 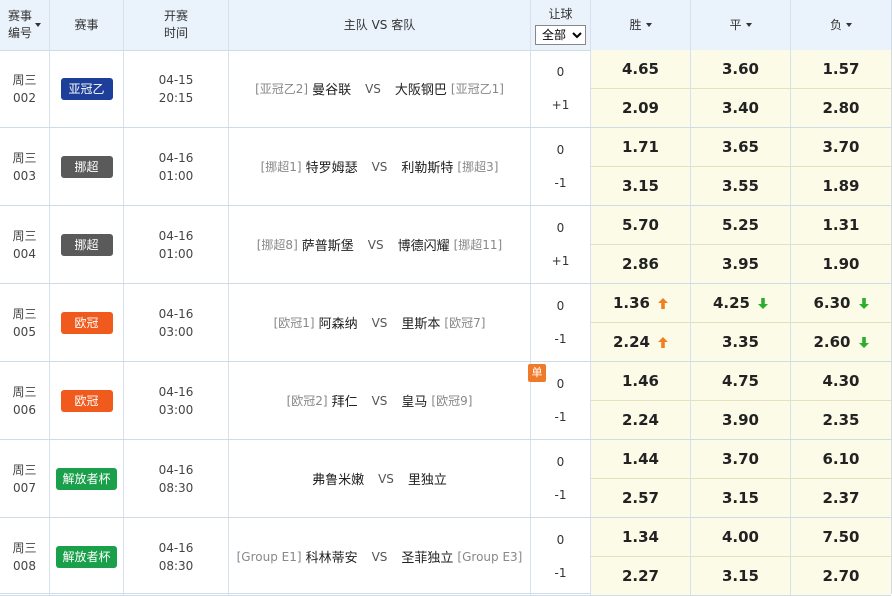 What do you see at coordinates (24, 25) in the screenshot?
I see `header-match-no: 赛事 编号` at bounding box center [24, 25].